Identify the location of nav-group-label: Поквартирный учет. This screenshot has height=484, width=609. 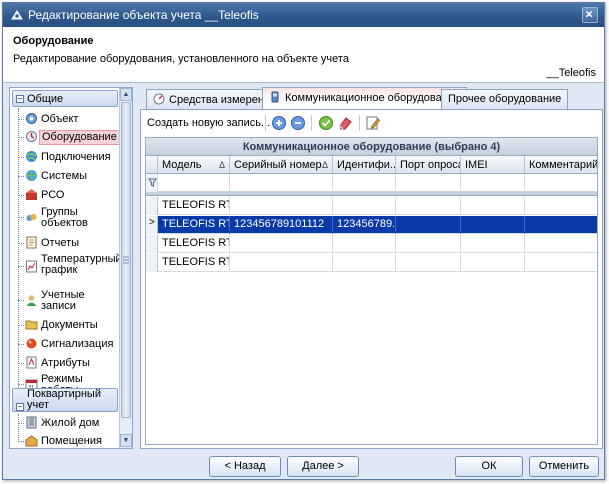
(64, 399).